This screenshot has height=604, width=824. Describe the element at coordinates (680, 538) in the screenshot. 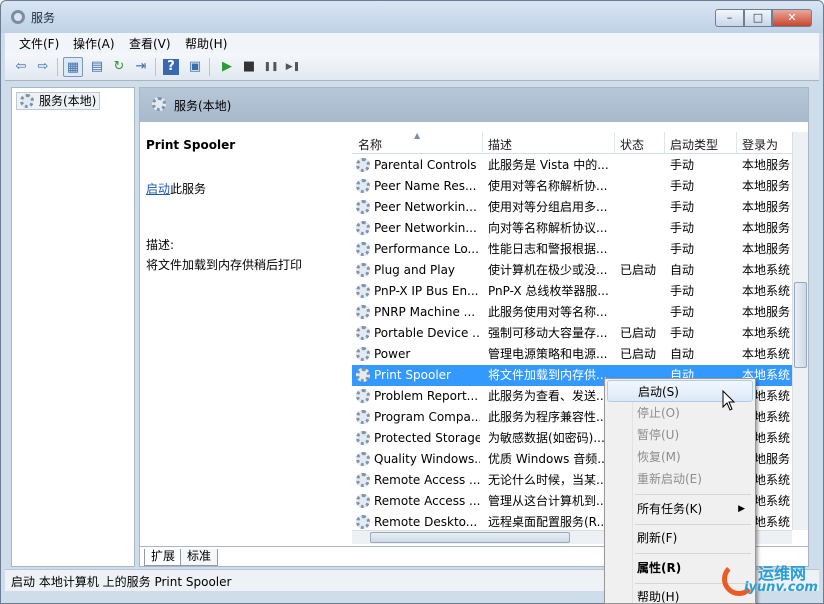

I see `ctx-refresh: 刷新(F)` at that location.